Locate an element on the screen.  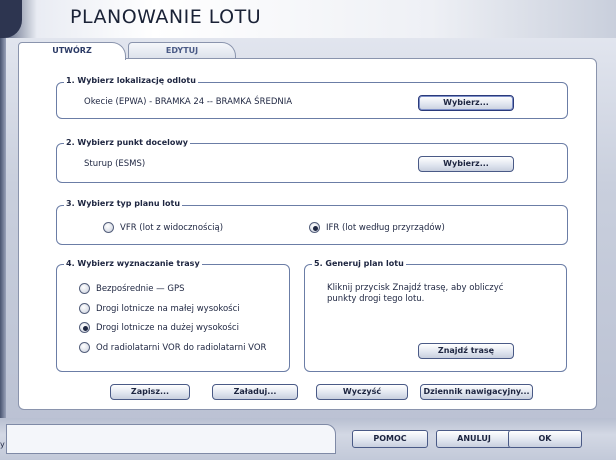
departure-legend: 1. Wybierz lokalizację odlotu is located at coordinates (131, 81).